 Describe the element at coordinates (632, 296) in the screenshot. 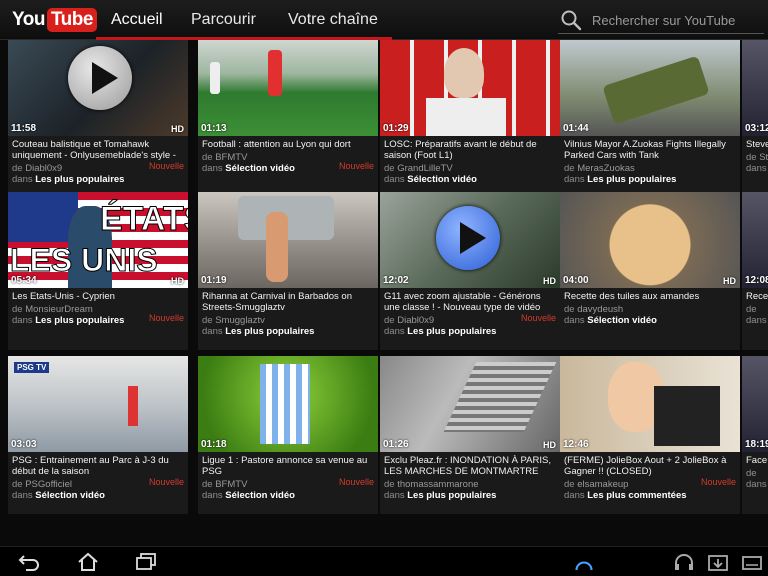

I see `video-title: Recette des tuiles aux amandes` at that location.